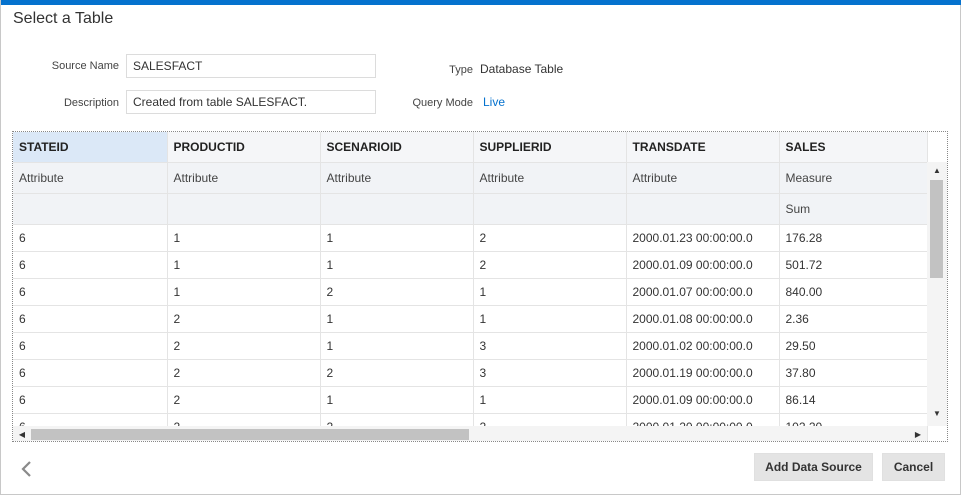 This screenshot has width=961, height=495. What do you see at coordinates (937, 294) in the screenshot?
I see `vertical-scrollbar: ▲ ▼` at bounding box center [937, 294].